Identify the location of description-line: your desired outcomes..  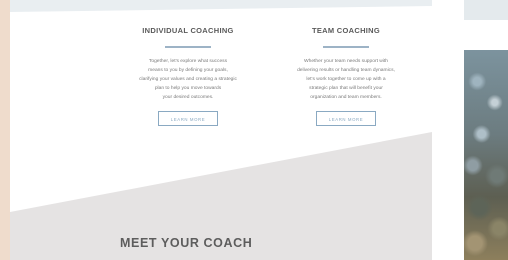
(188, 97).